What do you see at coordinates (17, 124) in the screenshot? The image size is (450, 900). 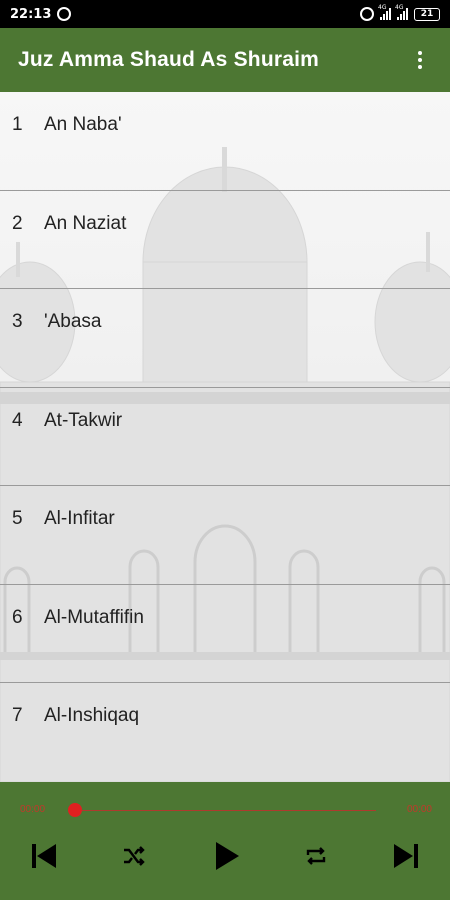 I see `surah-number: 1` at bounding box center [17, 124].